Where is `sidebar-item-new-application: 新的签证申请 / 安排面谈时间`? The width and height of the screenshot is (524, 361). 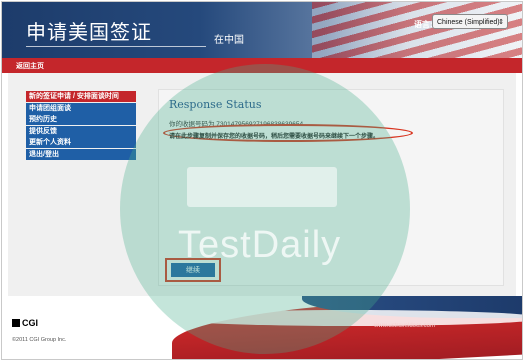
sidebar-item-new-application: 新的签证申请 / 安排面谈时间 is located at coordinates (81, 96).